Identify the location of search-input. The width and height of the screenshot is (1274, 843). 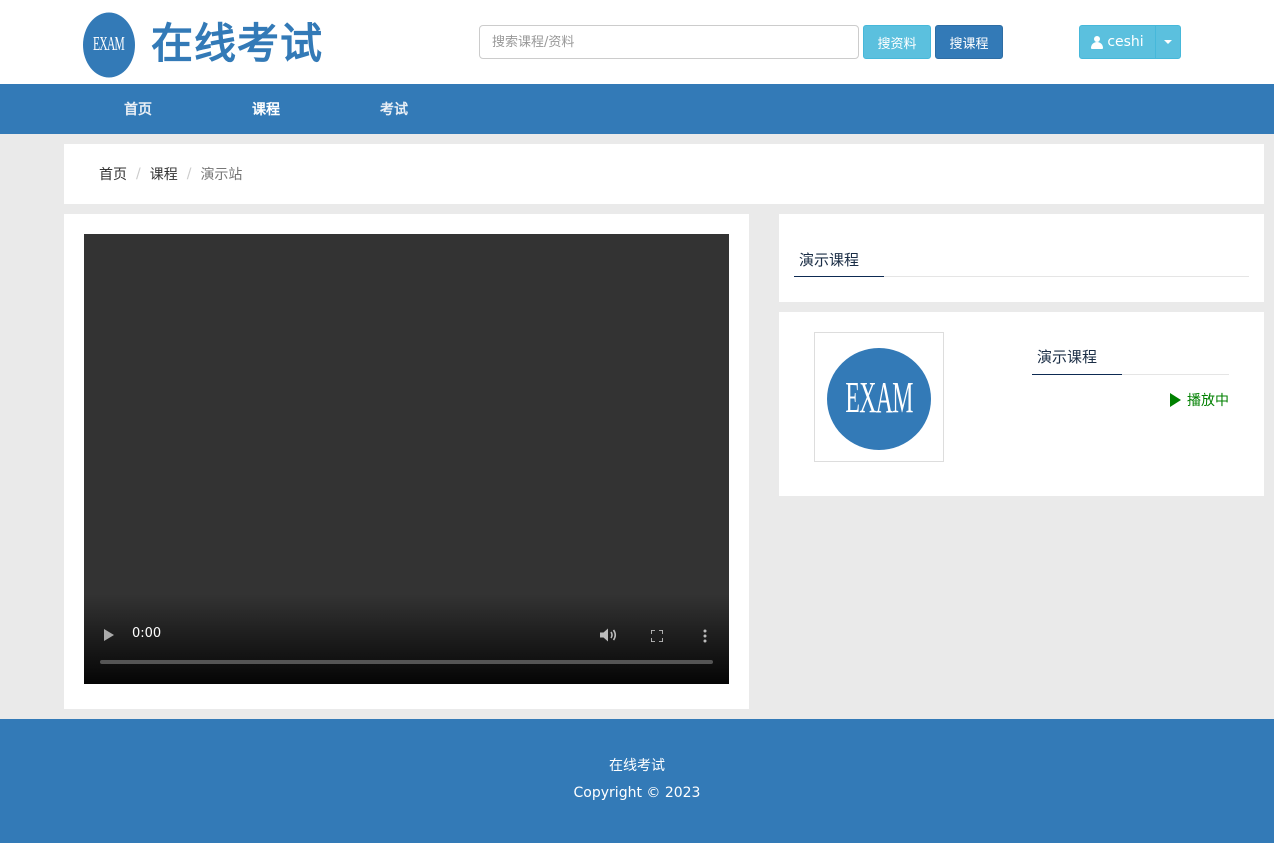
(669, 42).